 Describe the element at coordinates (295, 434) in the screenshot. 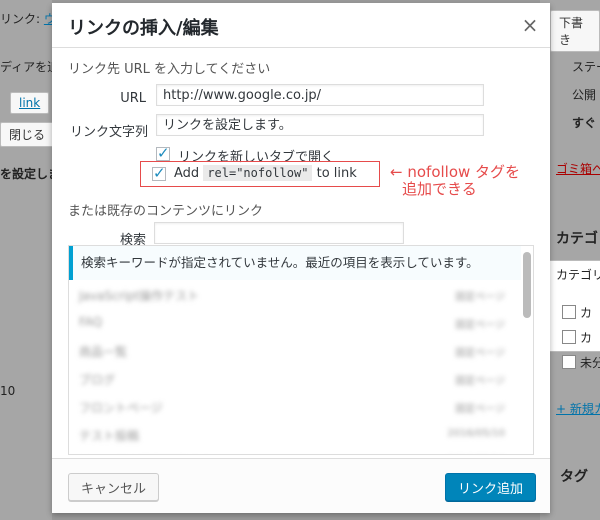

I see `result-row: テスト投稿 2016/05/10` at that location.